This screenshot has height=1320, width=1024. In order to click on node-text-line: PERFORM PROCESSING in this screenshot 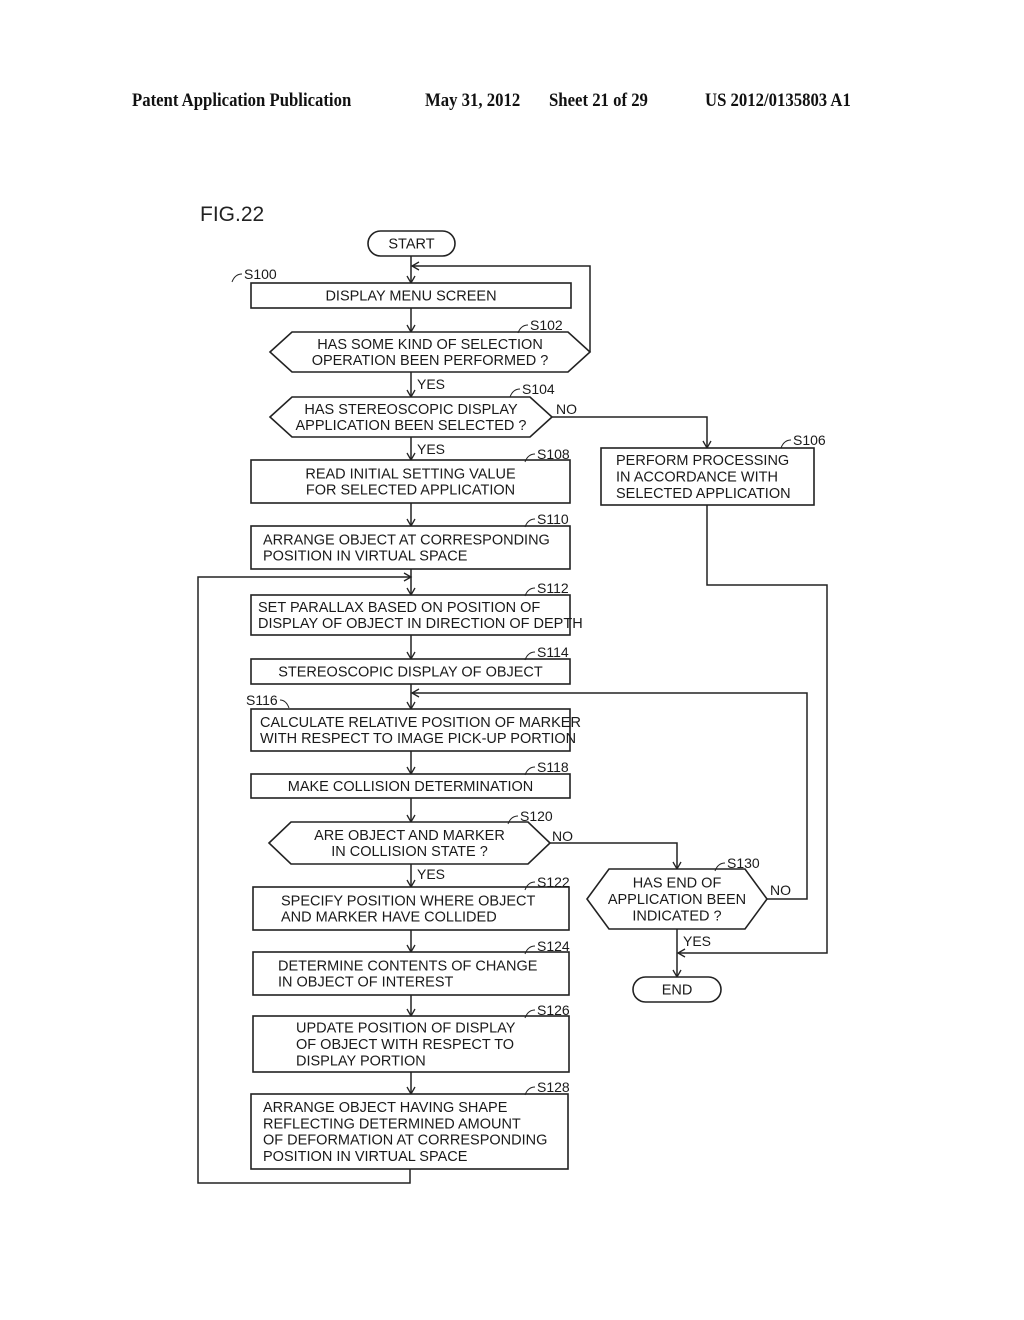, I will do `click(702, 461)`.